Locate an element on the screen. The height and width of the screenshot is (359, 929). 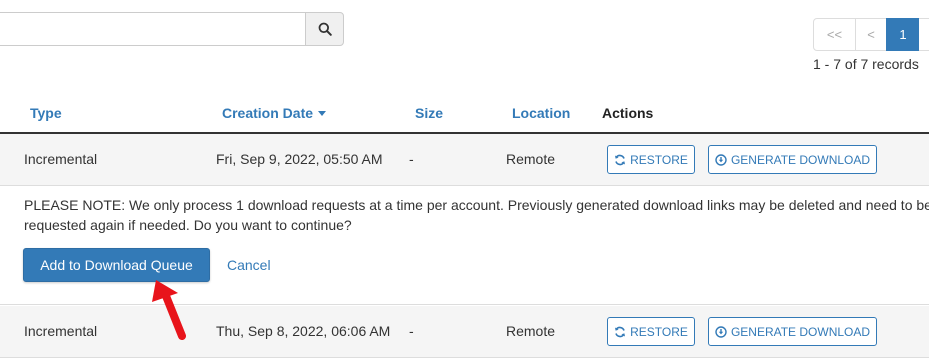
column-header-creation-date: Creation Date is located at coordinates (274, 113).